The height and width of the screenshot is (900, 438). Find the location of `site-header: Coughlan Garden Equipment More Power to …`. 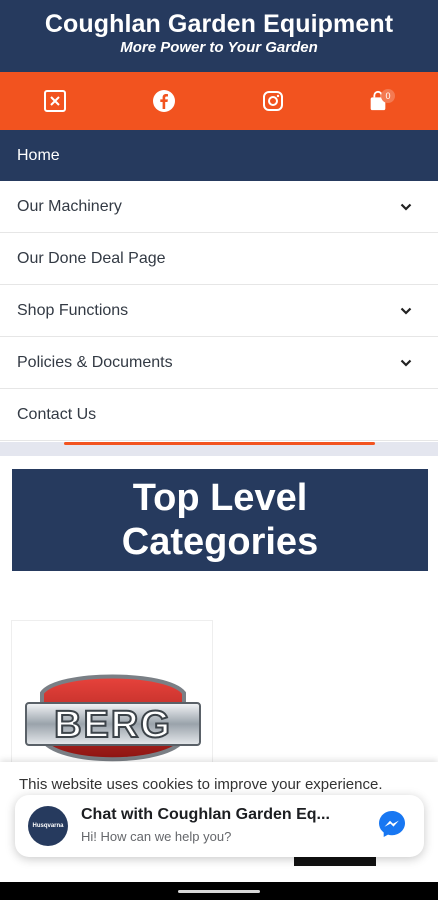

site-header: Coughlan Garden Equipment More Power to … is located at coordinates (219, 36).